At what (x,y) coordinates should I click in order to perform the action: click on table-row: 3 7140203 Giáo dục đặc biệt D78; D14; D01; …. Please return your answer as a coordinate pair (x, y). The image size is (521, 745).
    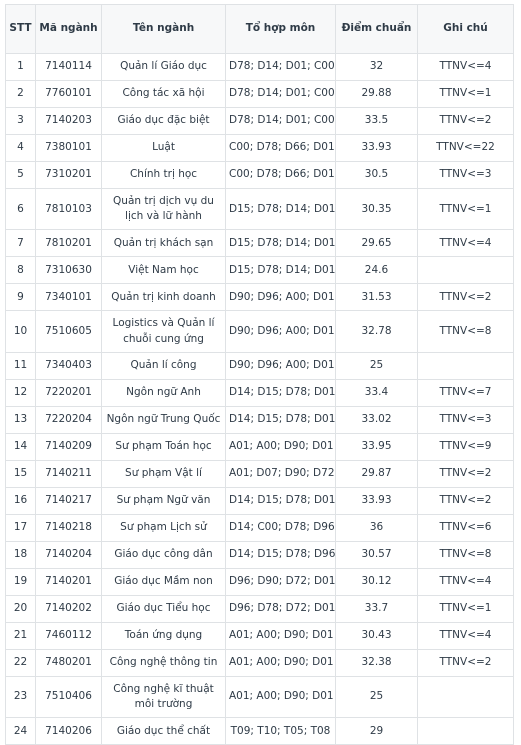
    Looking at the image, I should click on (259, 121).